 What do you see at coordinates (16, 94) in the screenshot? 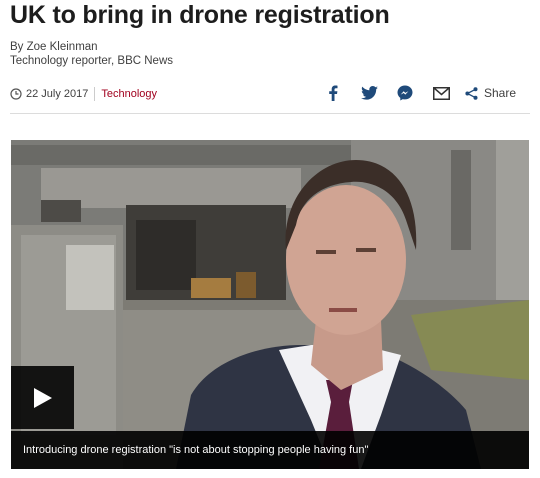
I see `clock-icon` at bounding box center [16, 94].